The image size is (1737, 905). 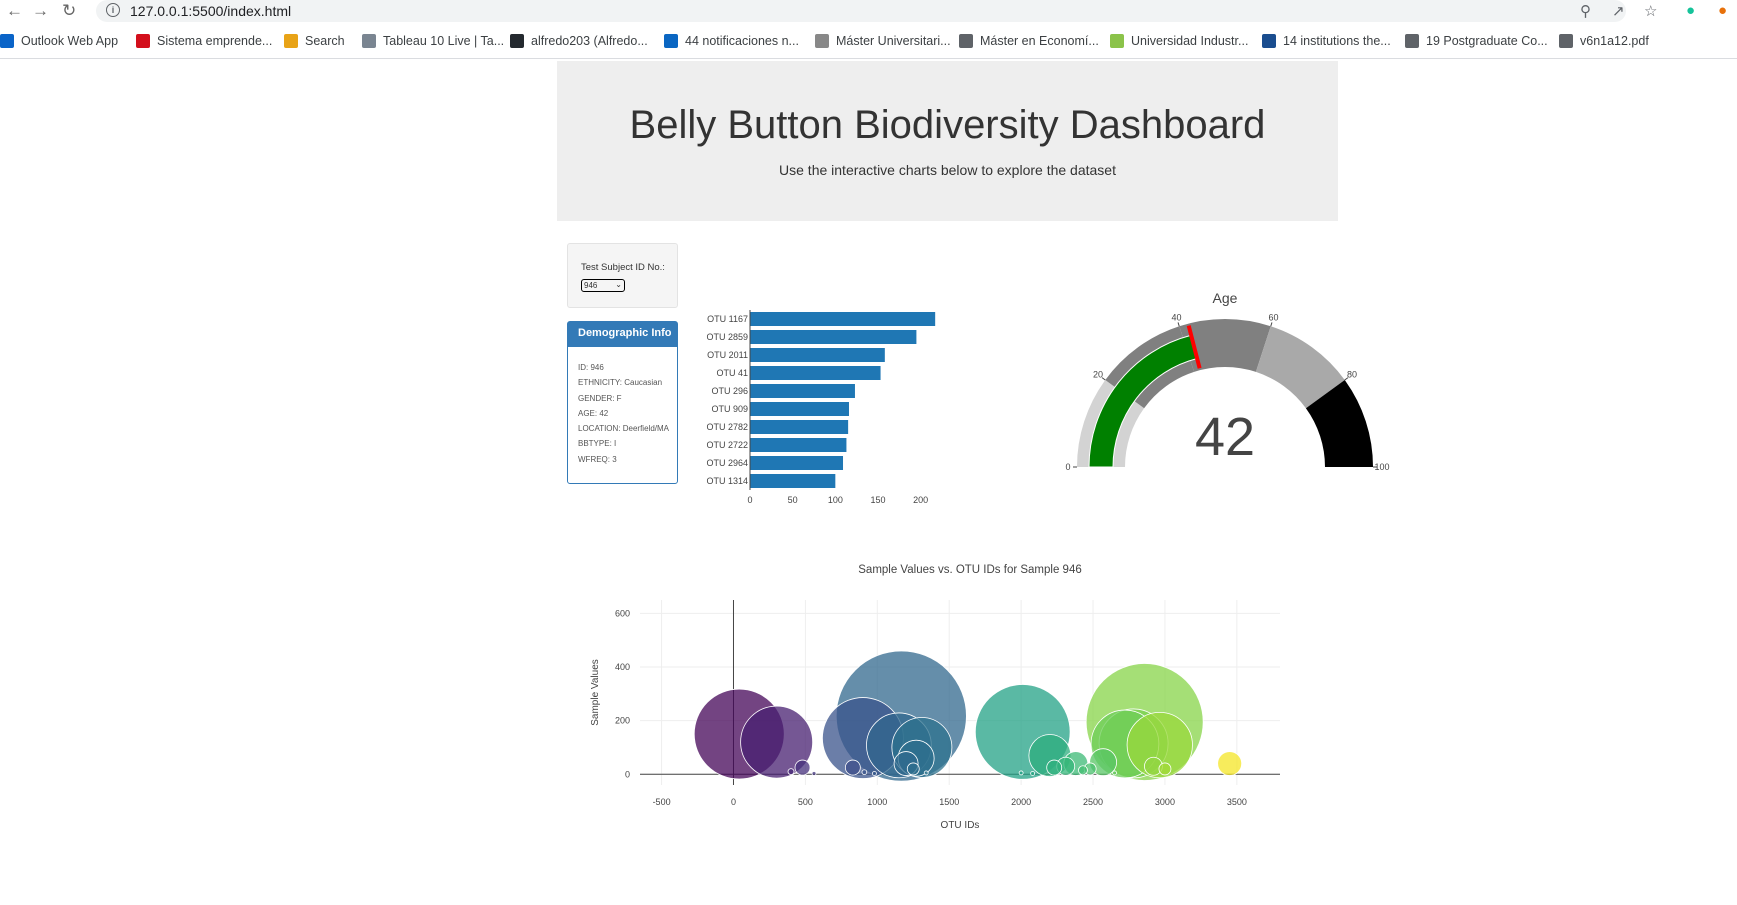 What do you see at coordinates (1225, 382) in the screenshot?
I see `age-gauge-chart: Age 0 20 40 60 80 100 42` at bounding box center [1225, 382].